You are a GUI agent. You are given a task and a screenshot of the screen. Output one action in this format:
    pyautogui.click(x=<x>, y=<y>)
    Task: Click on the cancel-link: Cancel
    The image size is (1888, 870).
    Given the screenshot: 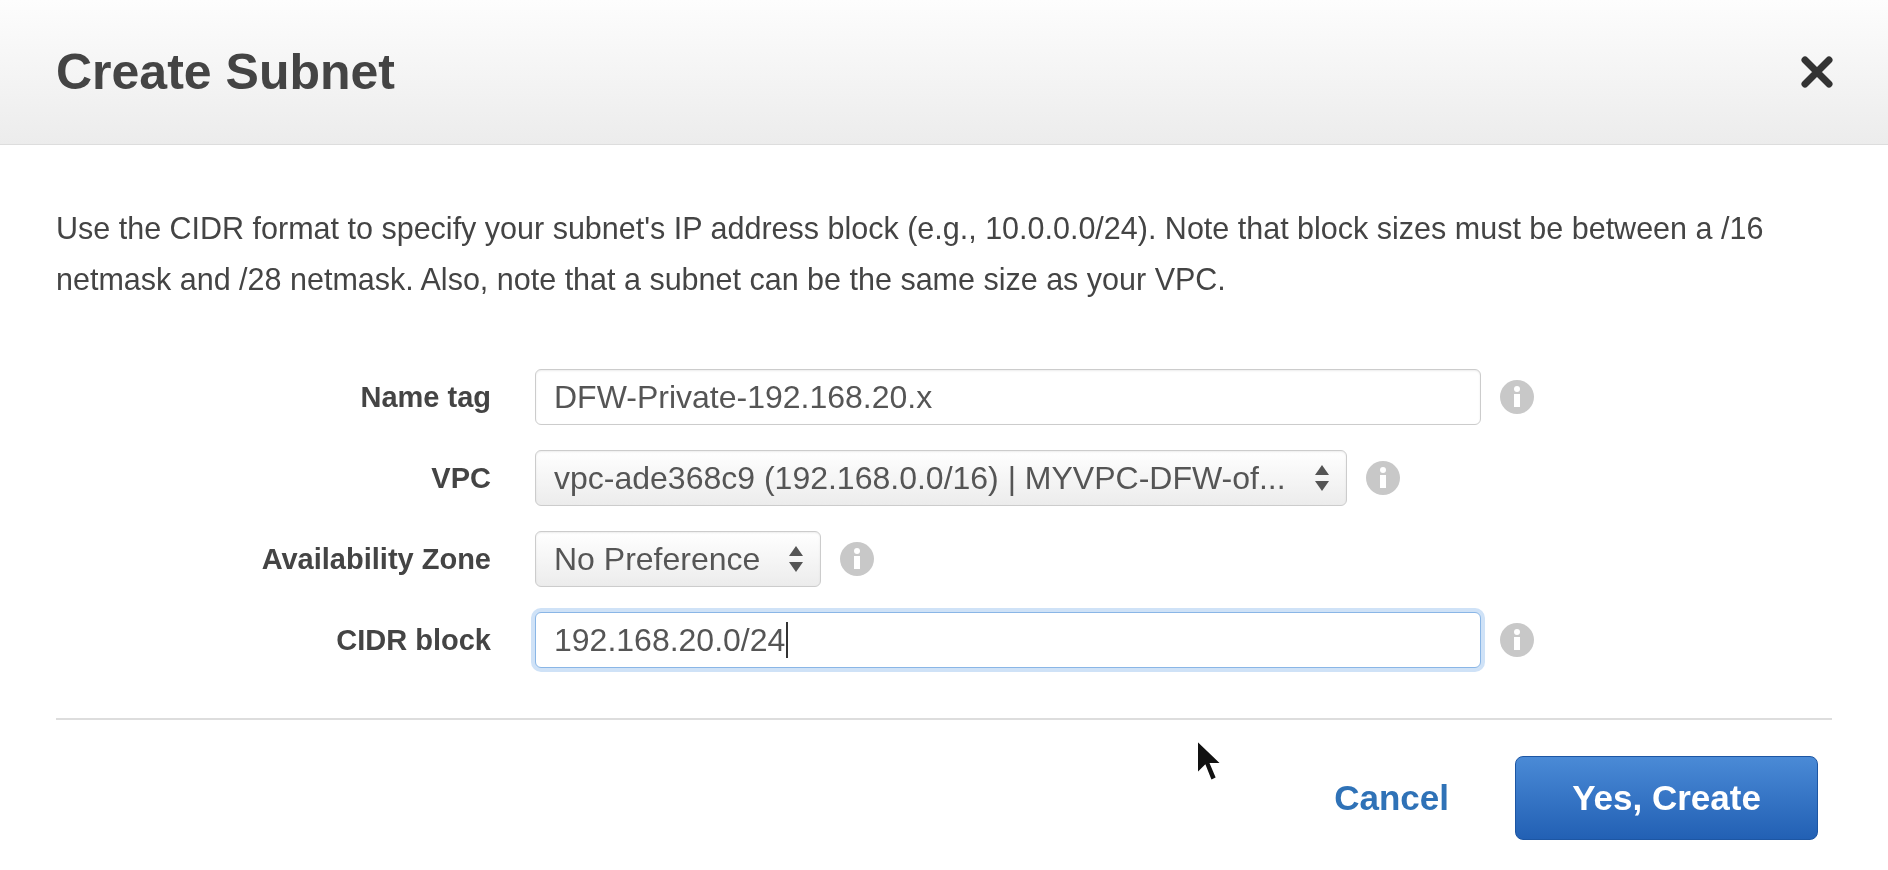 What is the action you would take?
    pyautogui.click(x=1391, y=798)
    